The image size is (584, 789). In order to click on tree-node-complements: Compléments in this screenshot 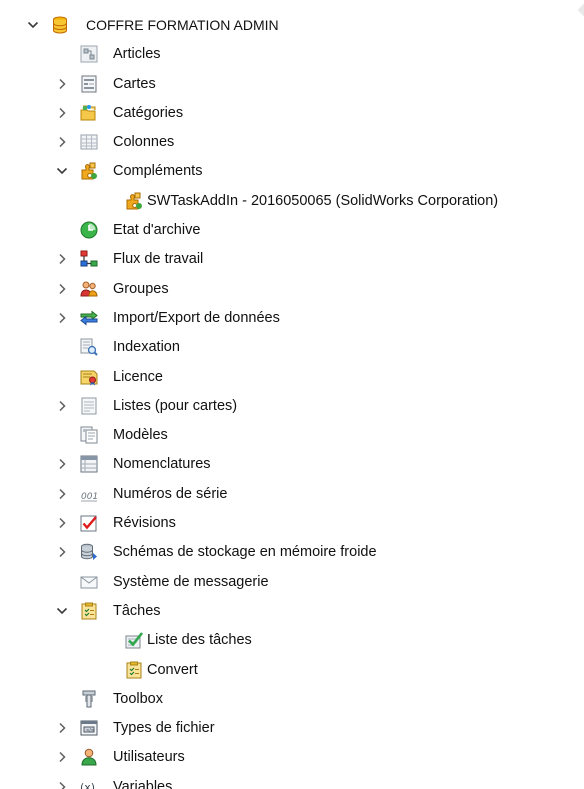, I will do `click(292, 171)`.